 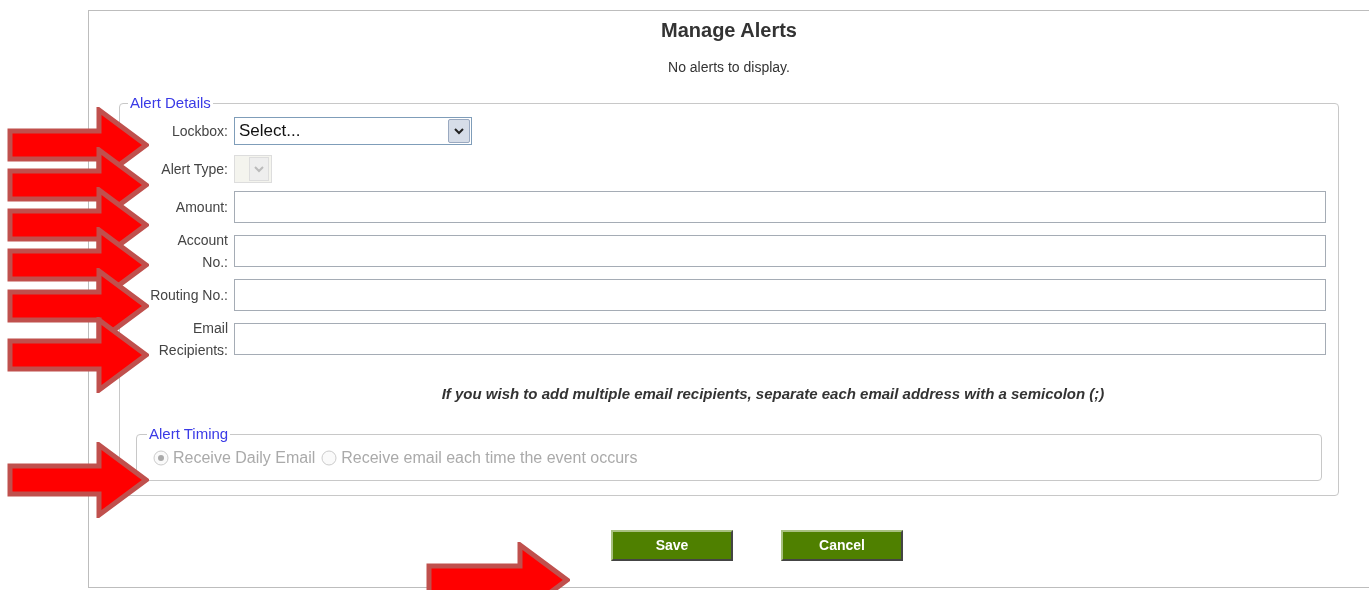 I want to click on page-title: Manage Alerts, so click(x=729, y=30).